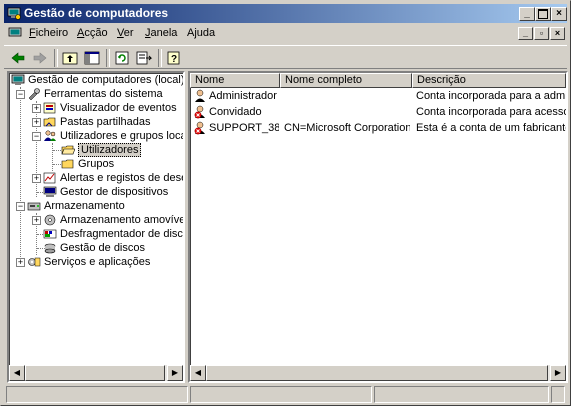  I want to click on console-tree-icon, so click(92, 58).